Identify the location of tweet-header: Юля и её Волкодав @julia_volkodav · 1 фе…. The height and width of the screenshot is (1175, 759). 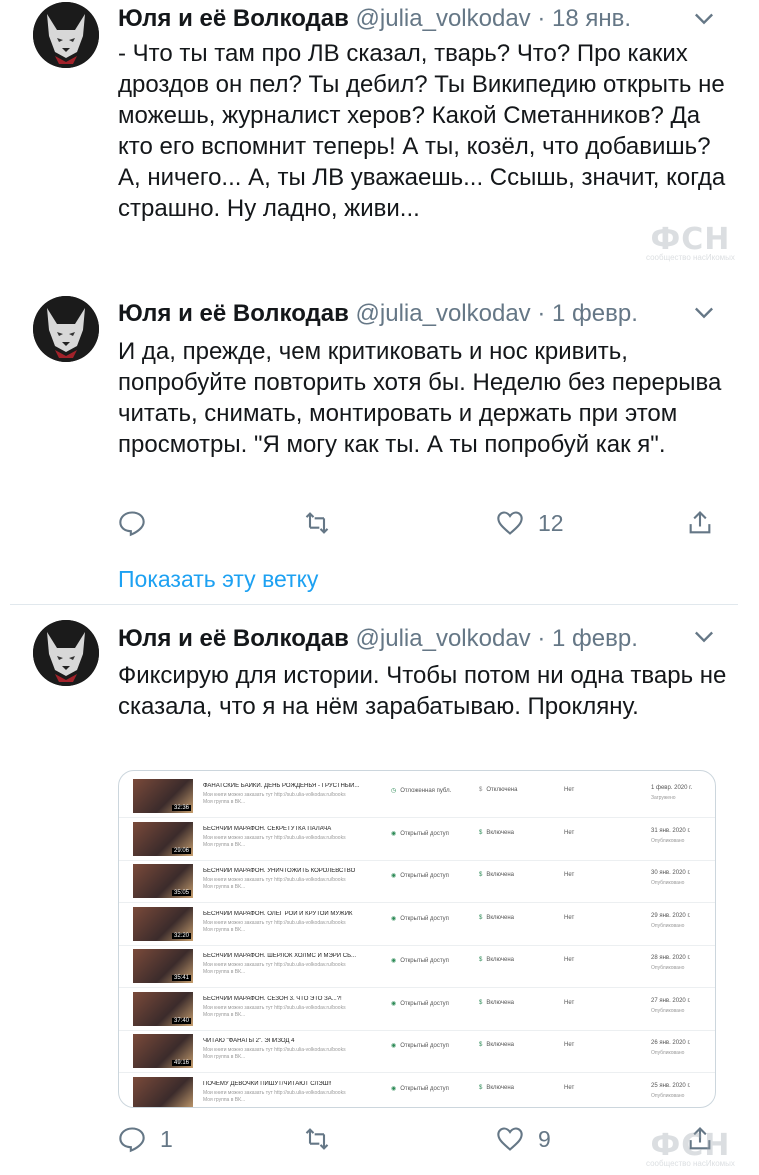
(378, 314).